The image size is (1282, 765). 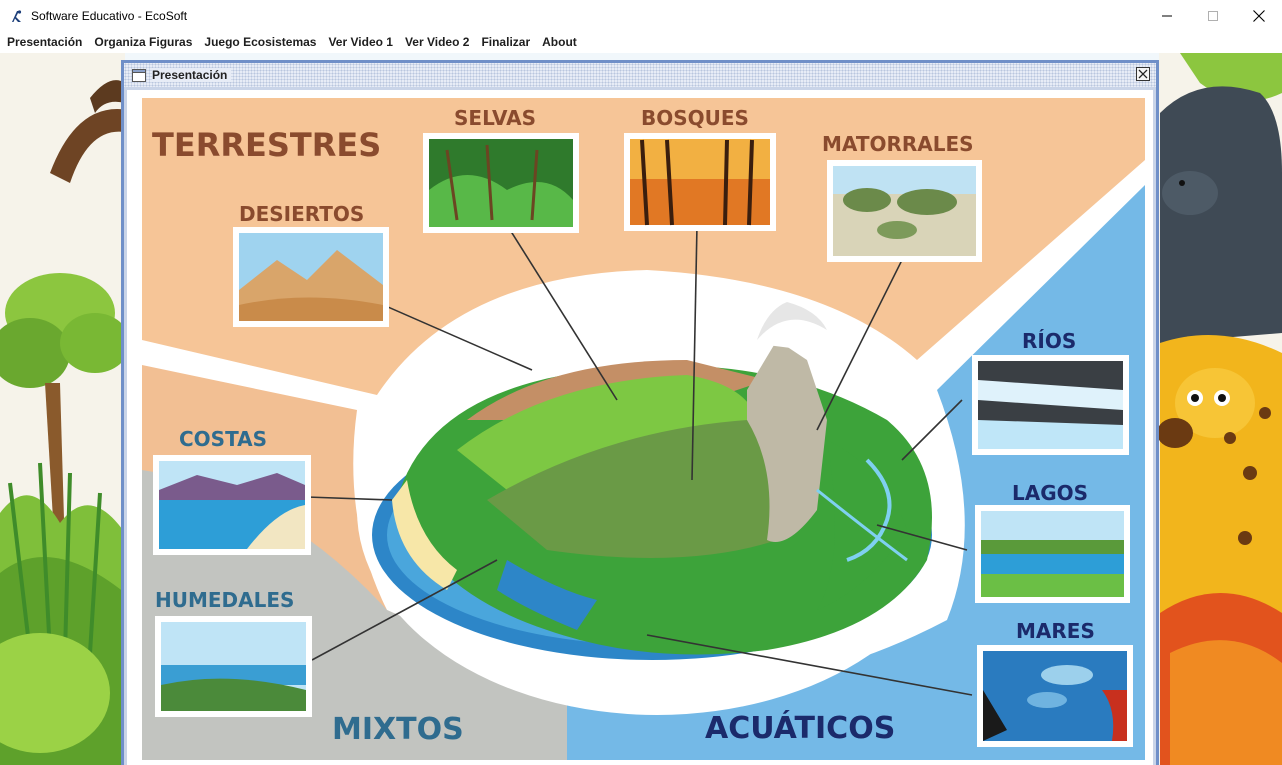 I want to click on bosques-photo, so click(x=700, y=182).